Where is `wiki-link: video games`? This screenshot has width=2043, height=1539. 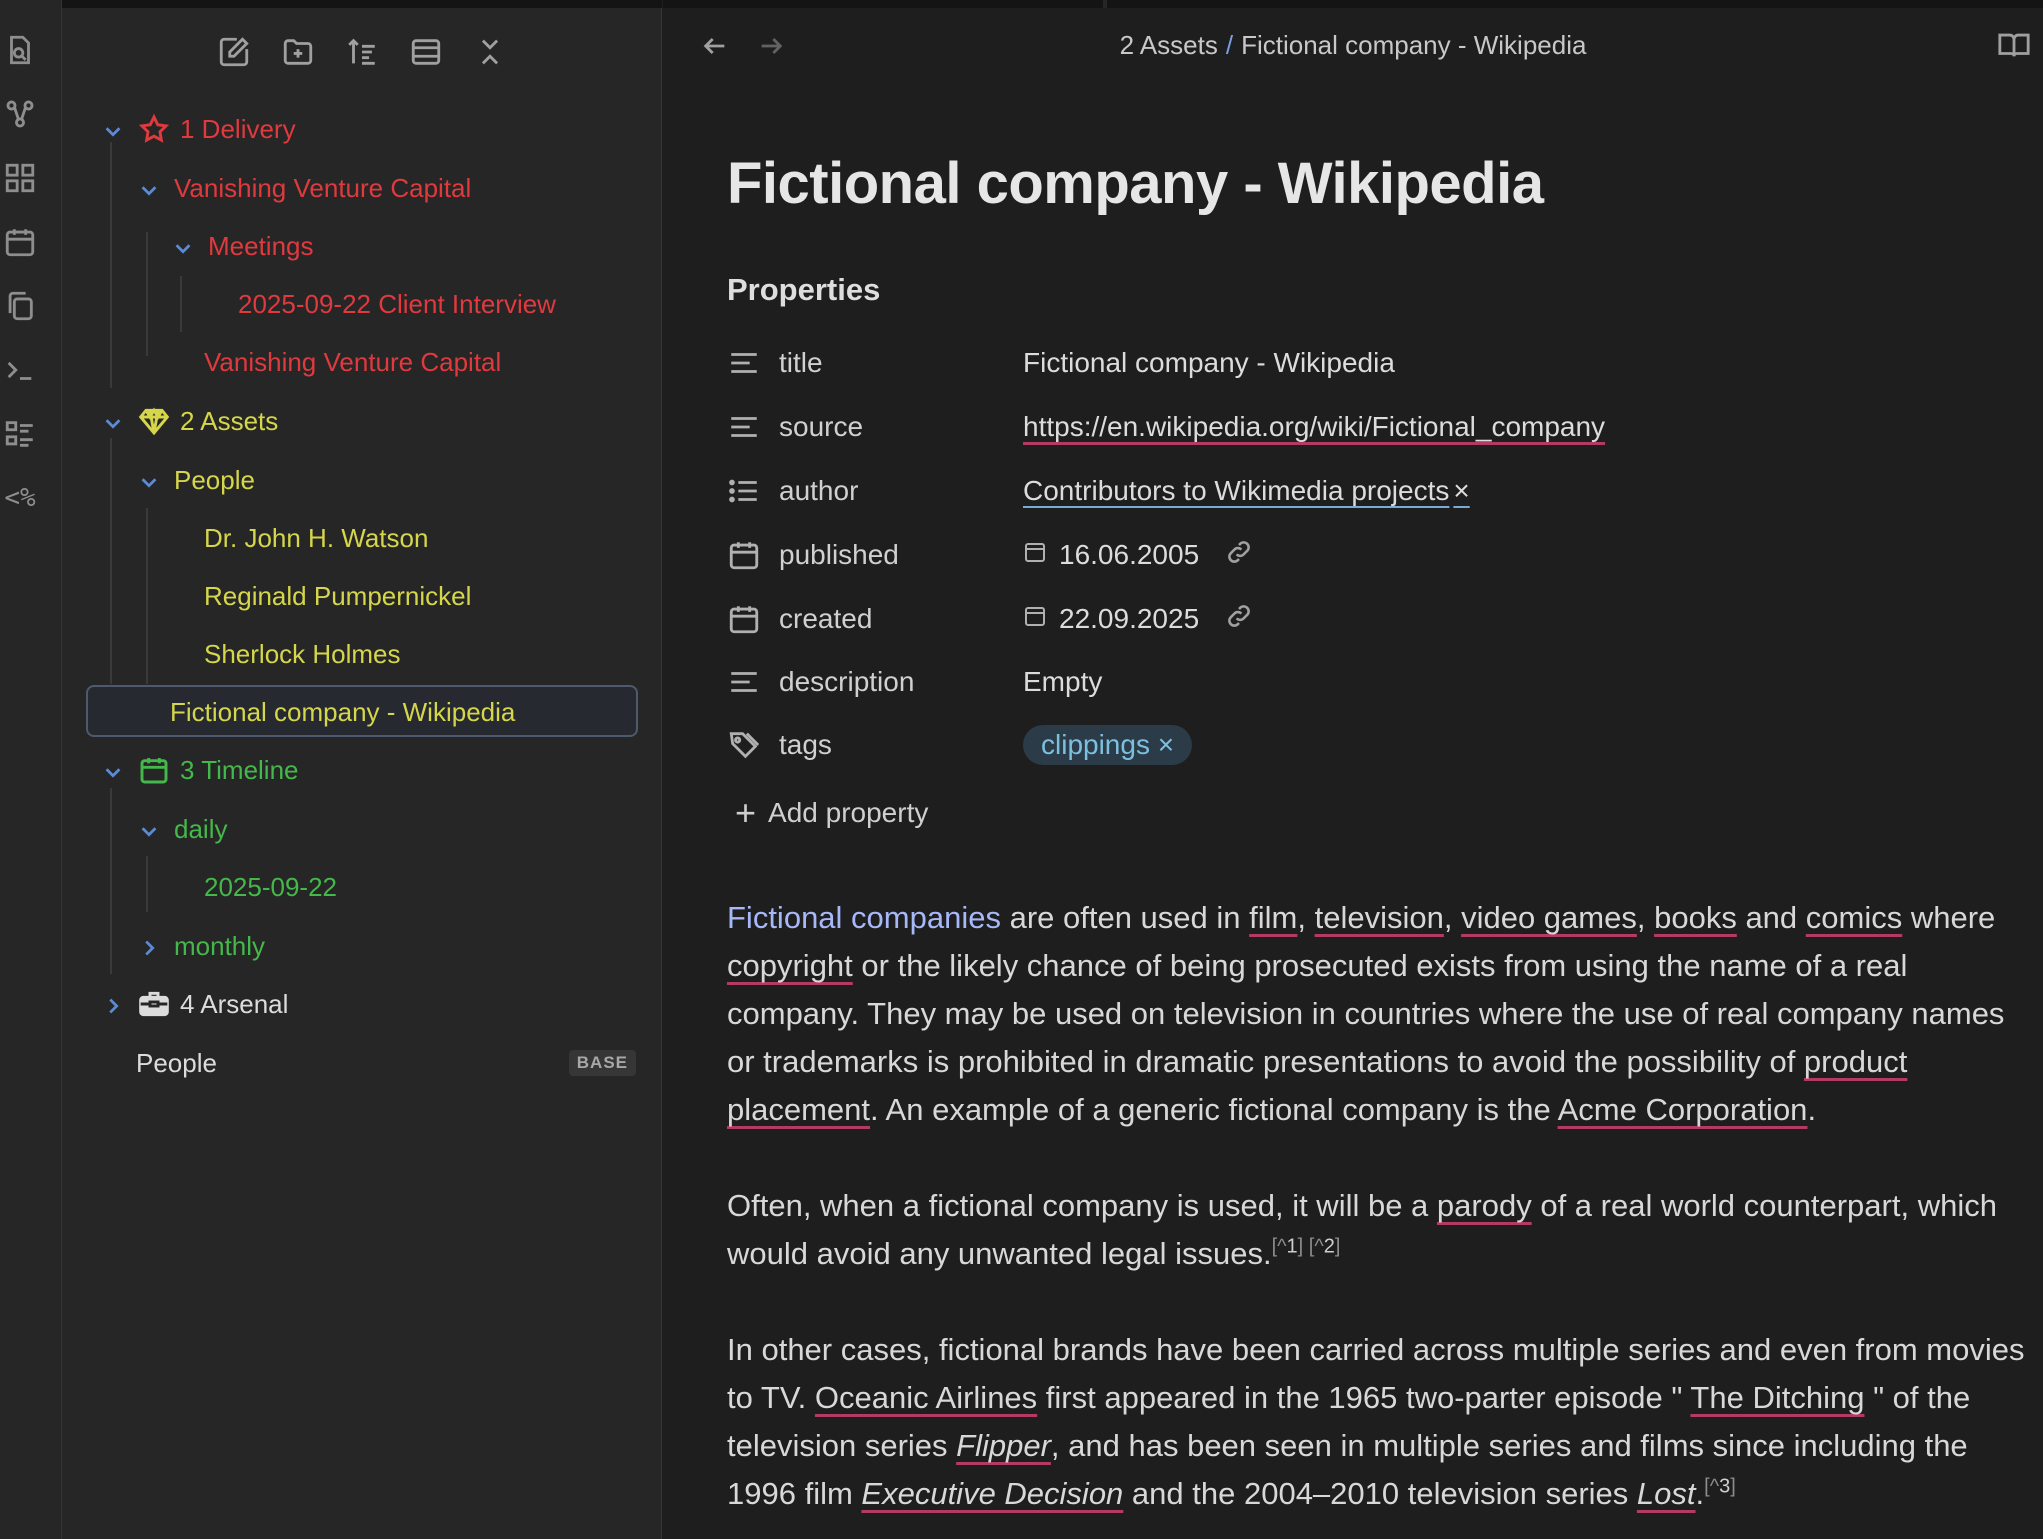
wiki-link: video games is located at coordinates (1549, 917).